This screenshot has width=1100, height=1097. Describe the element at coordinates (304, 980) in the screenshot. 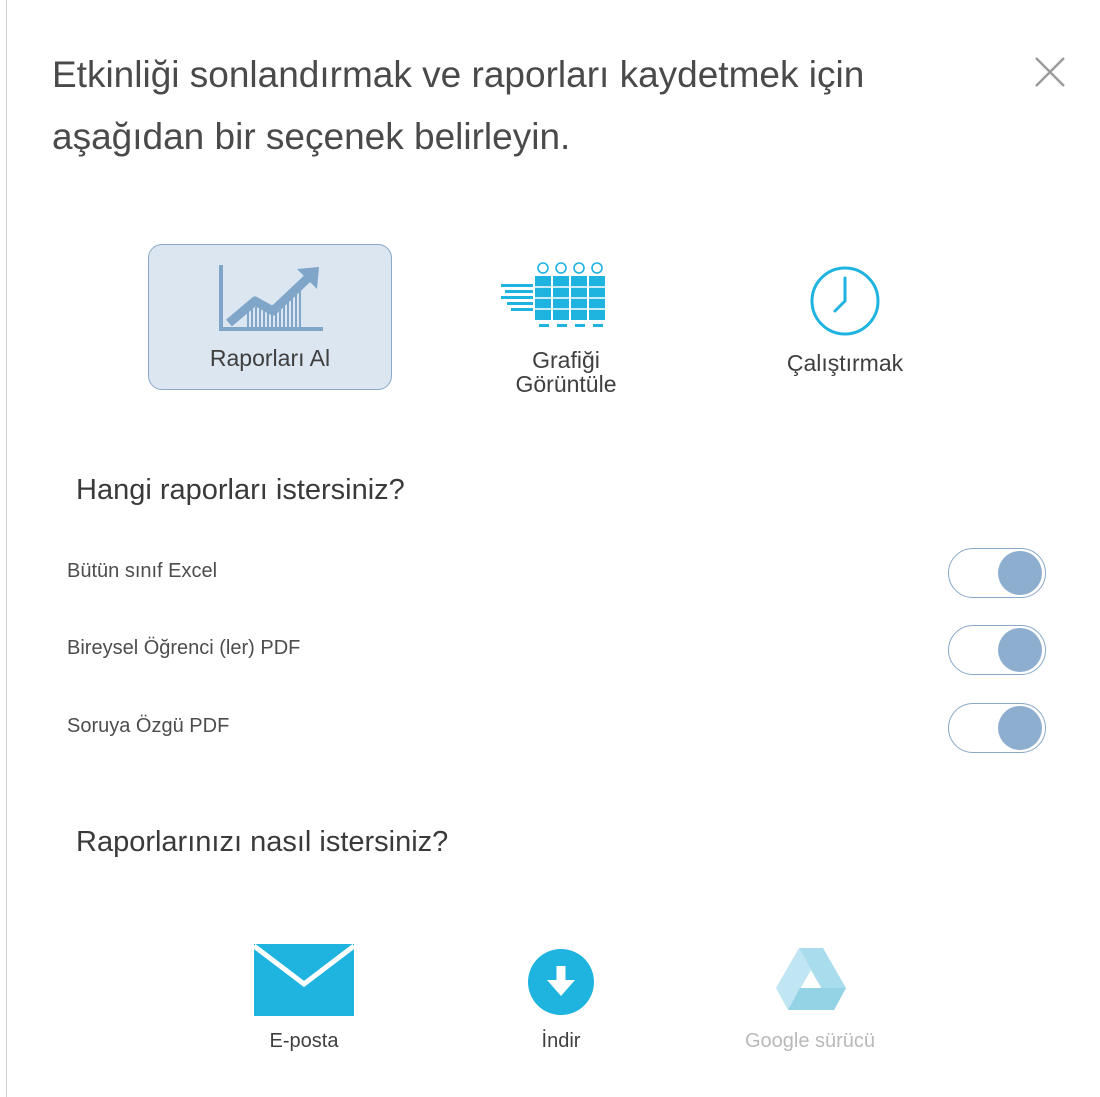

I see `envelope-icon` at that location.